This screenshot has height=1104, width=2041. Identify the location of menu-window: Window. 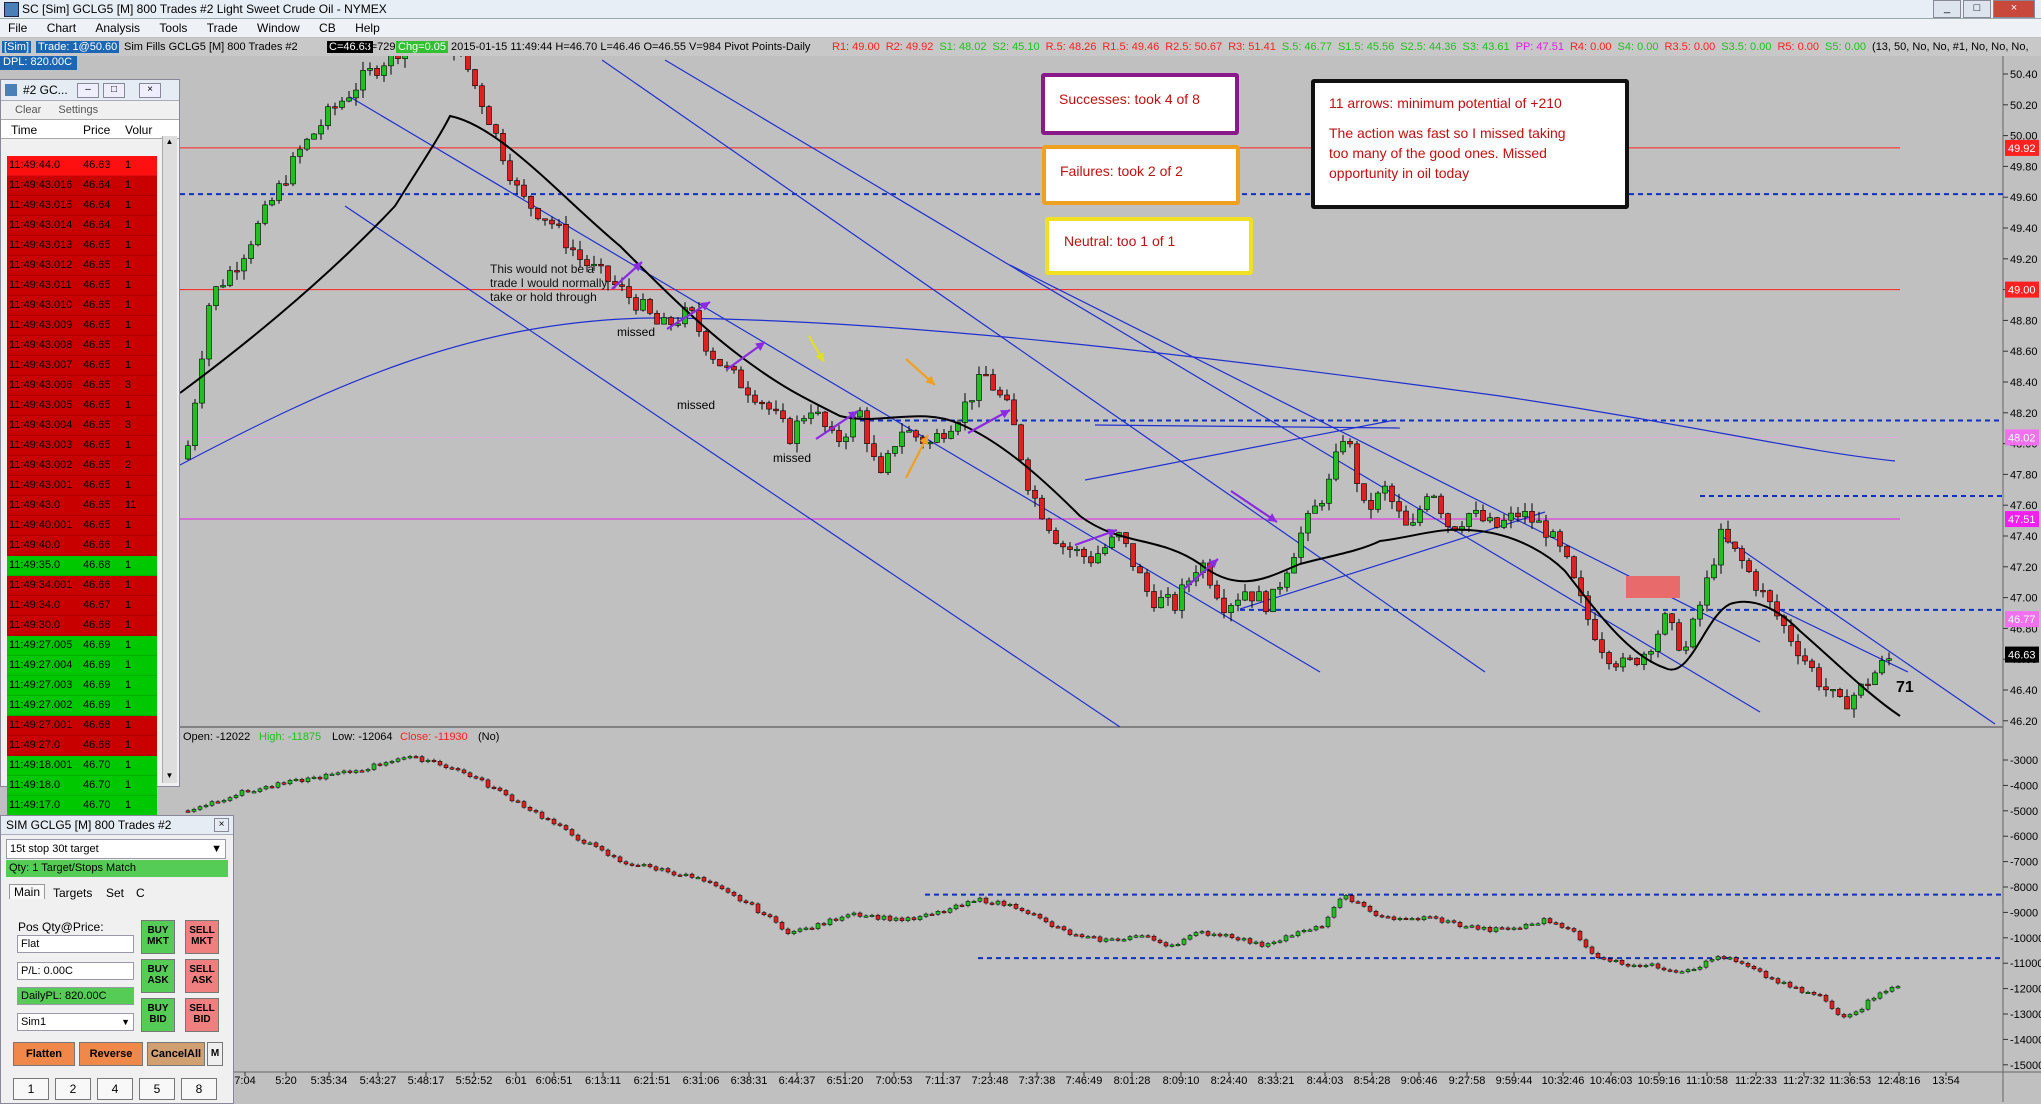
(278, 27).